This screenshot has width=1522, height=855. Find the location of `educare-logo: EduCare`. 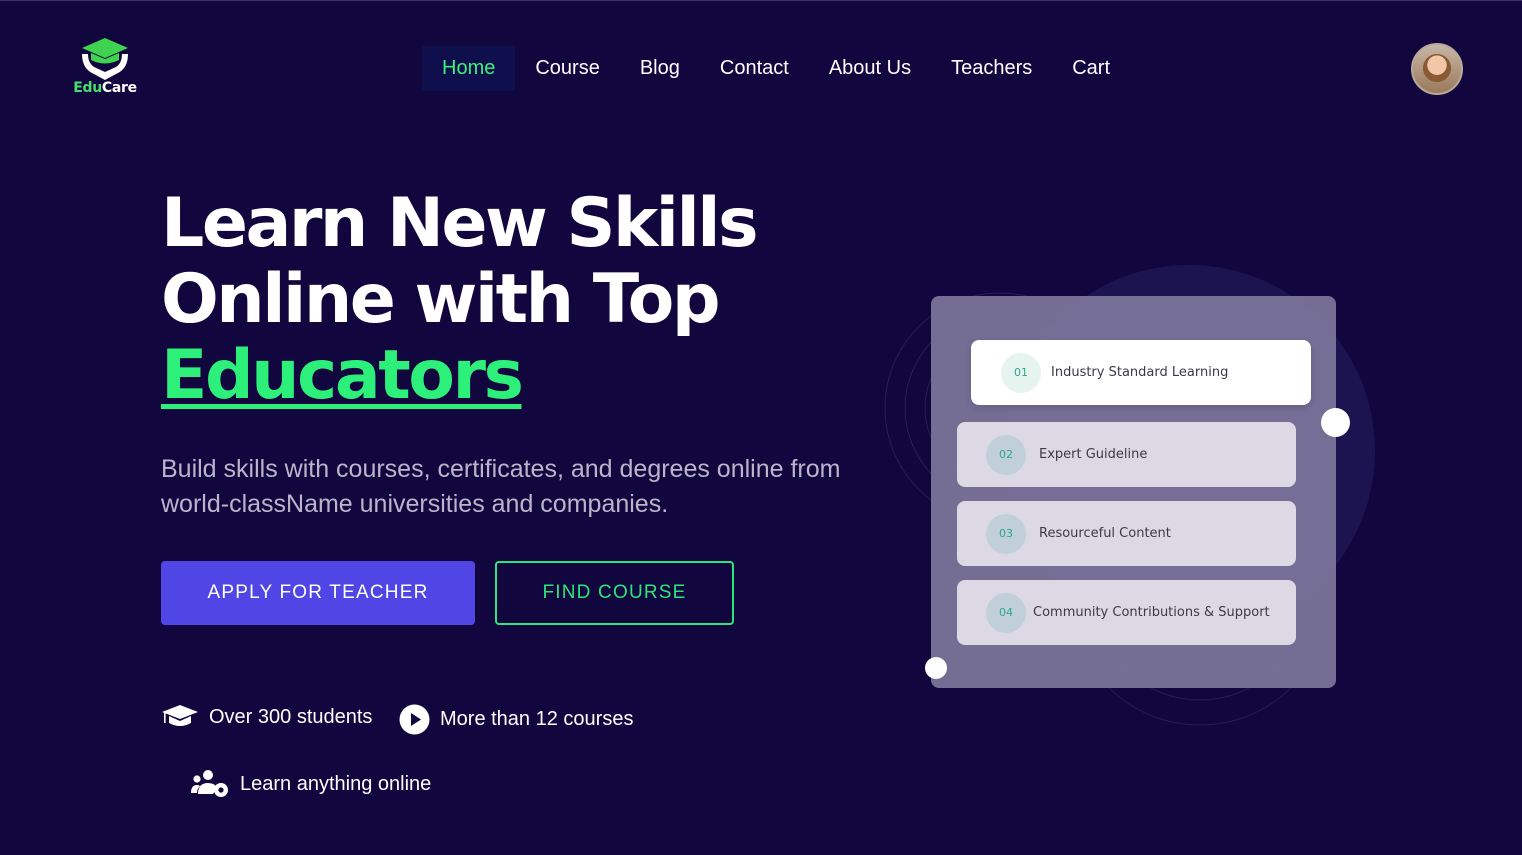

educare-logo: EduCare is located at coordinates (105, 68).